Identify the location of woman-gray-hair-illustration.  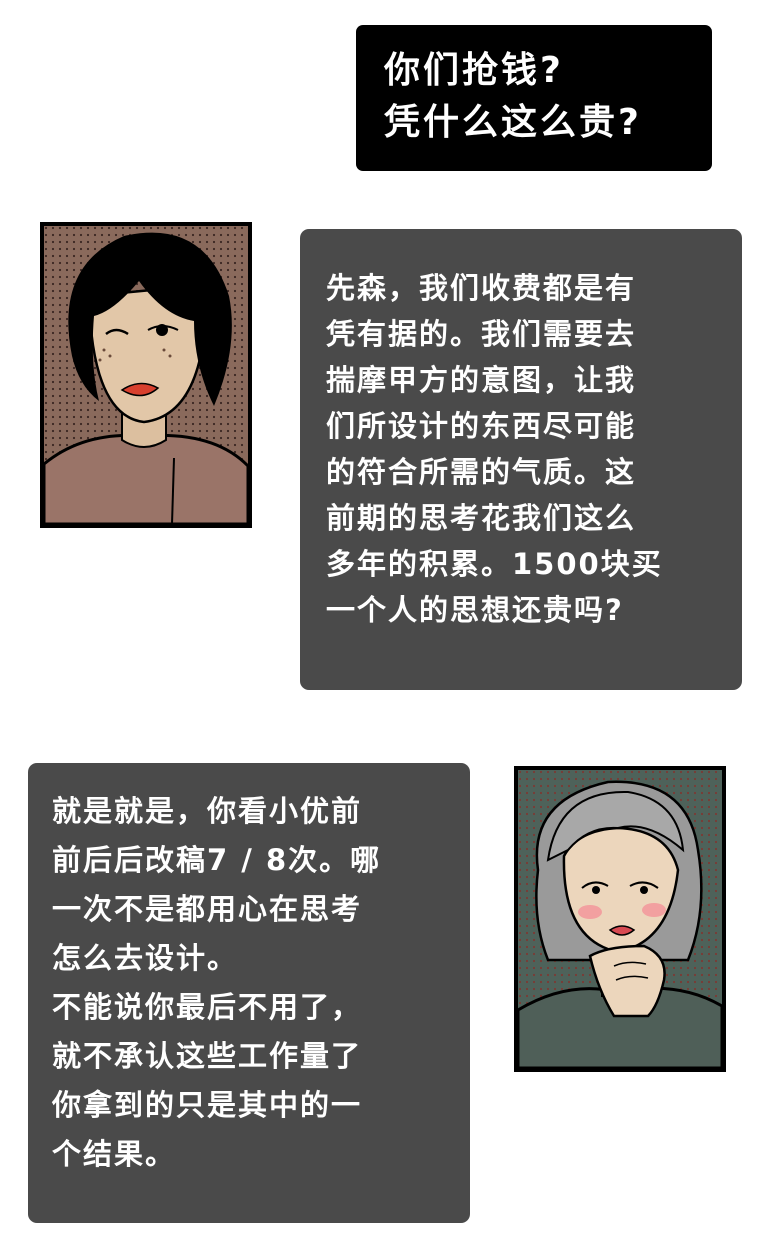
(620, 919).